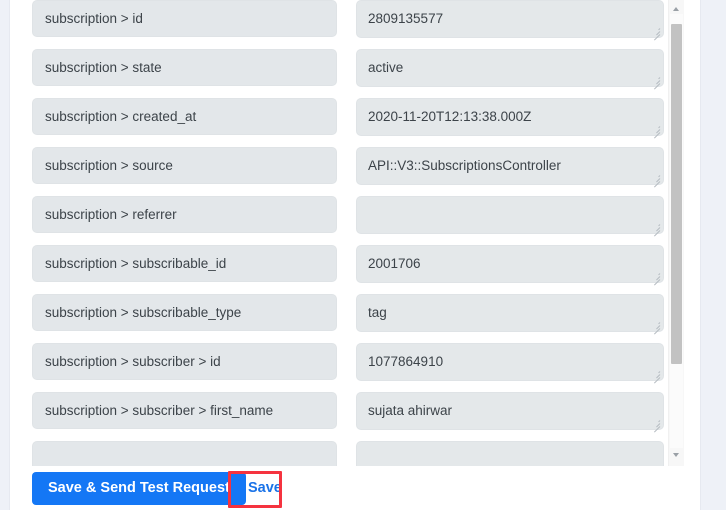 This screenshot has height=510, width=726. I want to click on chevron-down-icon, so click(676, 455).